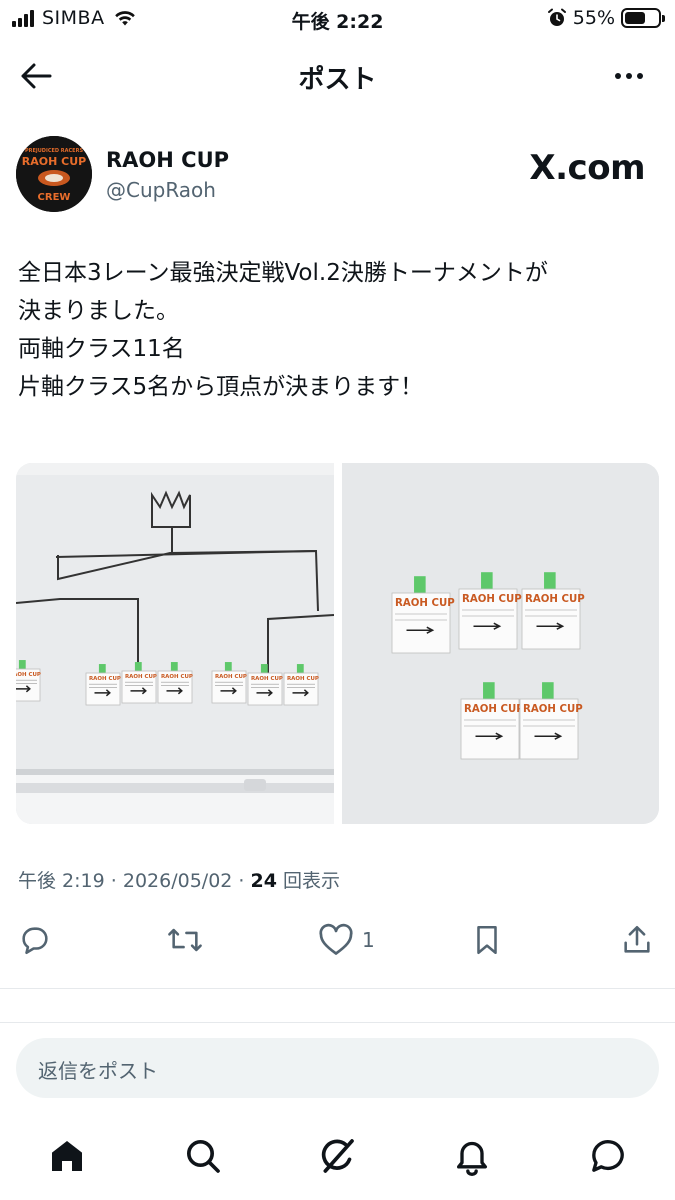 Image resolution: width=675 pixels, height=1200 pixels. I want to click on tab-search, so click(203, 1156).